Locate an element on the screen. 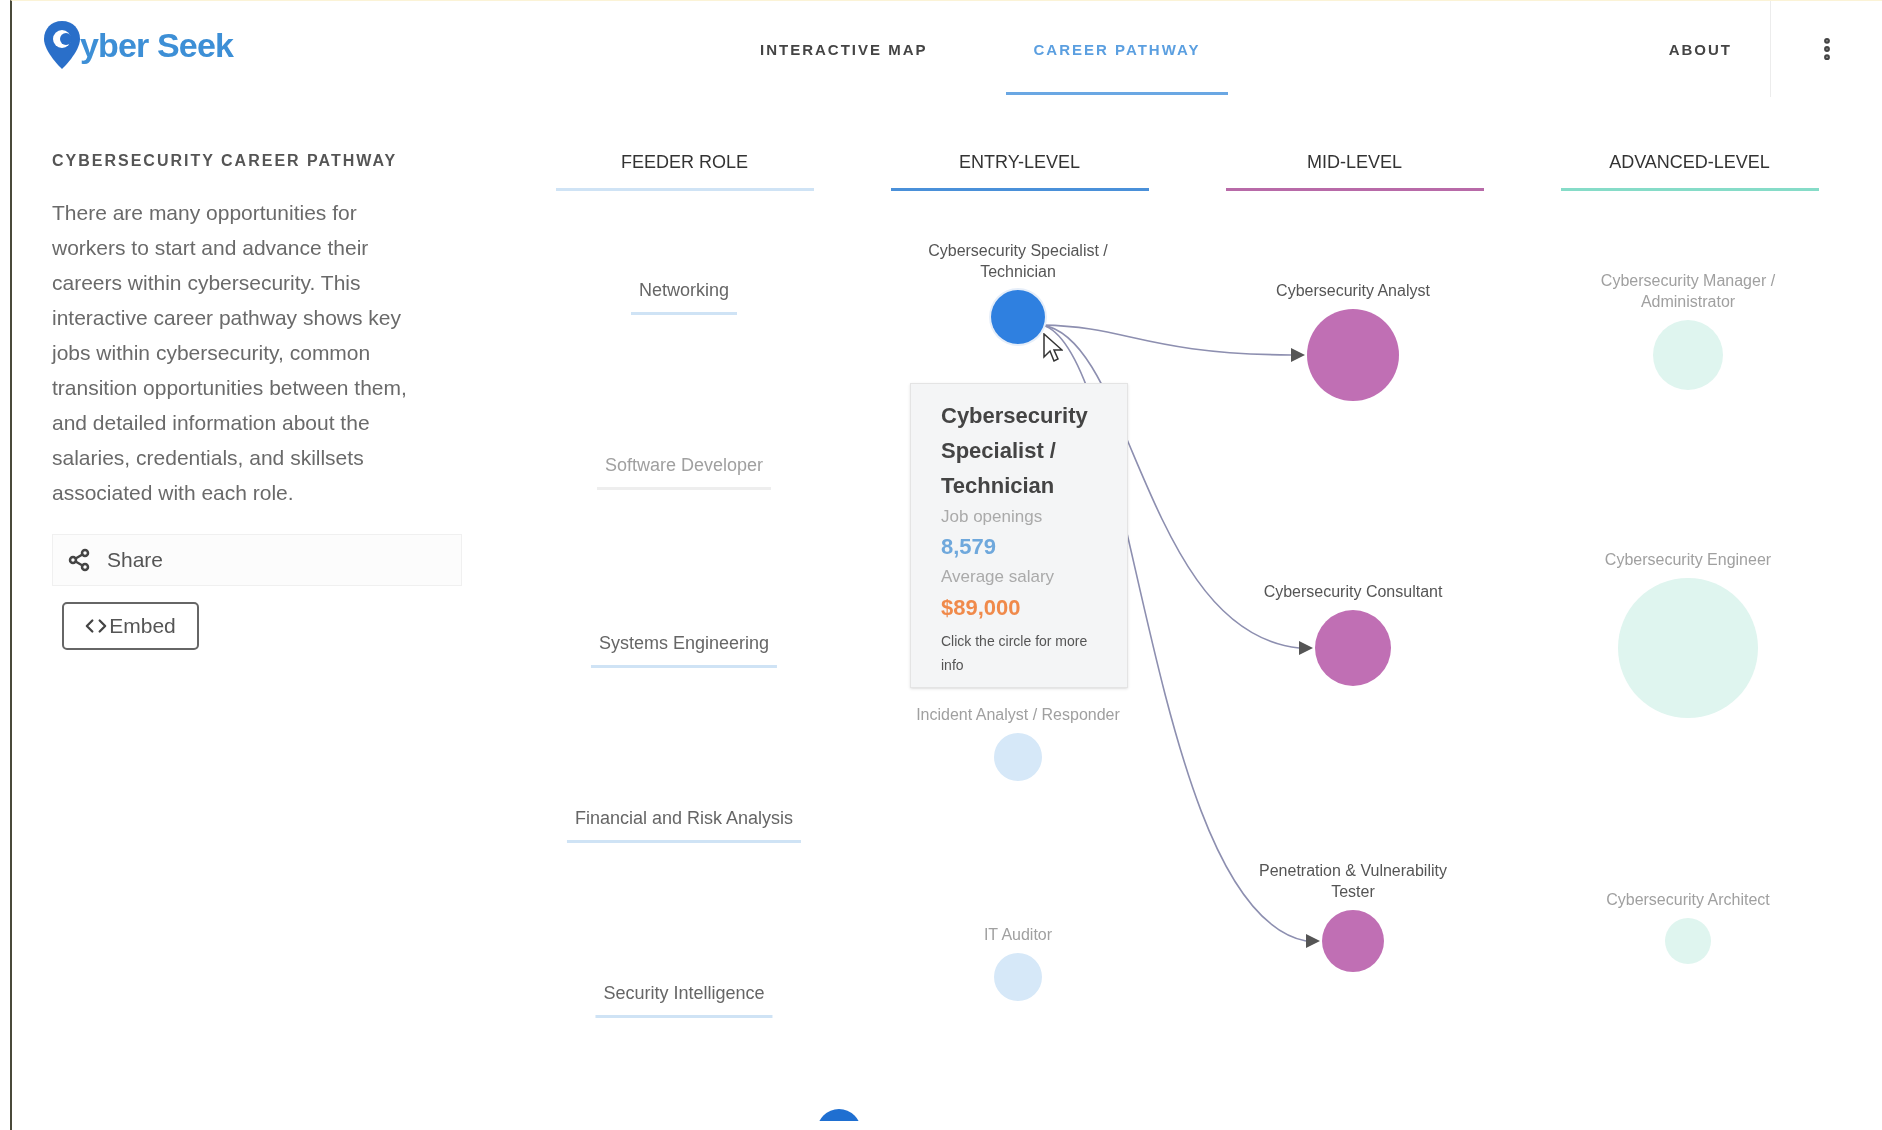 The height and width of the screenshot is (1130, 1882). role-label: Cybersecurity Engineer is located at coordinates (1688, 560).